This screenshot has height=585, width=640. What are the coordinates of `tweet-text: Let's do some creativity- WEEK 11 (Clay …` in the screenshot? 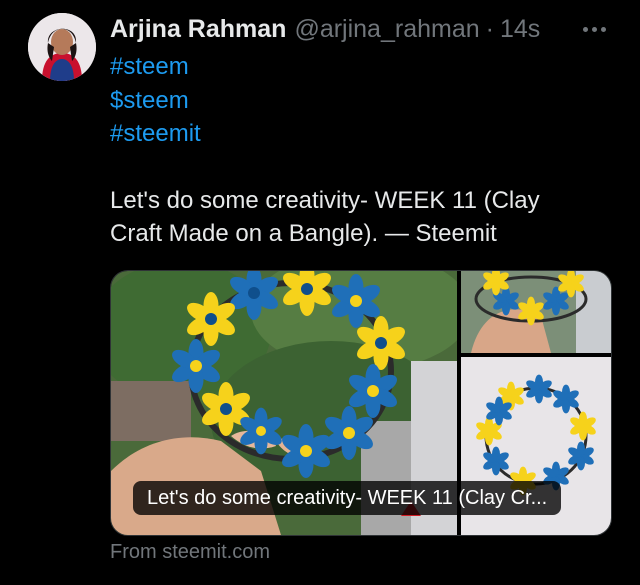 It's located at (325, 217).